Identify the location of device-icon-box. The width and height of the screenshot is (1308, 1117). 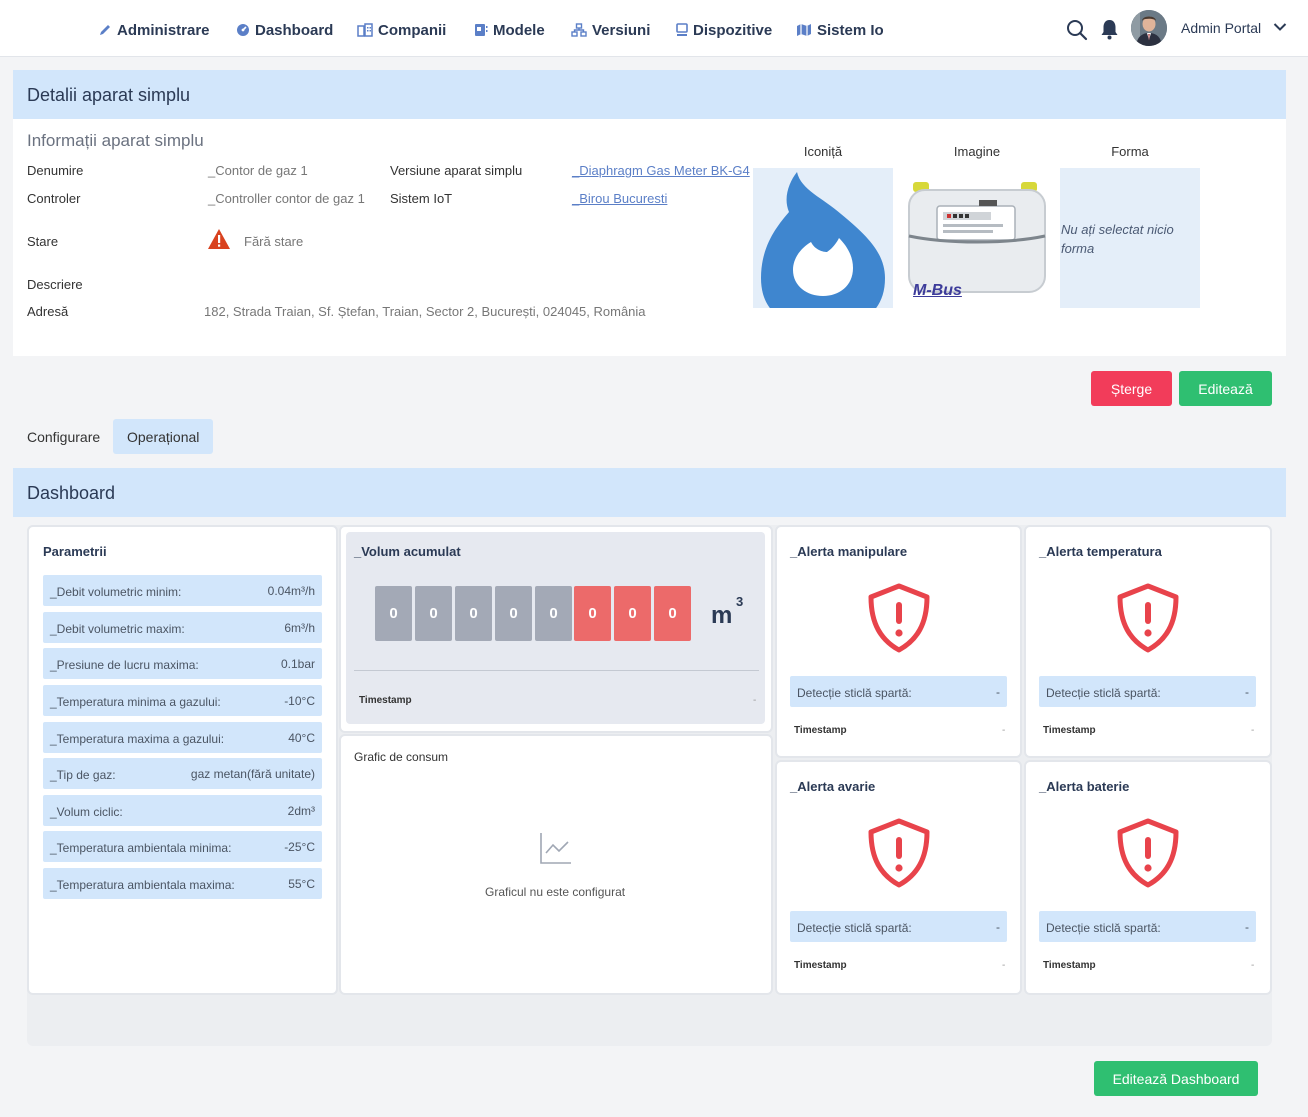
(823, 238).